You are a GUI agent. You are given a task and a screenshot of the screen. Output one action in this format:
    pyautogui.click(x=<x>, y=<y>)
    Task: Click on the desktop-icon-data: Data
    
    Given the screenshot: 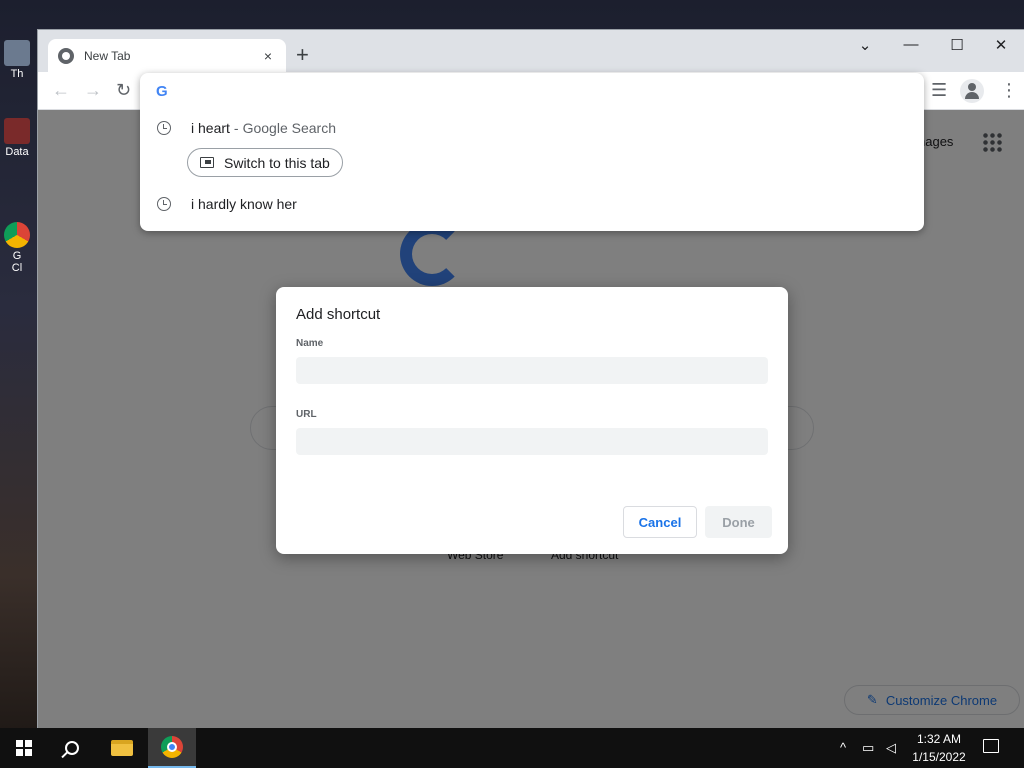 What is the action you would take?
    pyautogui.click(x=17, y=138)
    